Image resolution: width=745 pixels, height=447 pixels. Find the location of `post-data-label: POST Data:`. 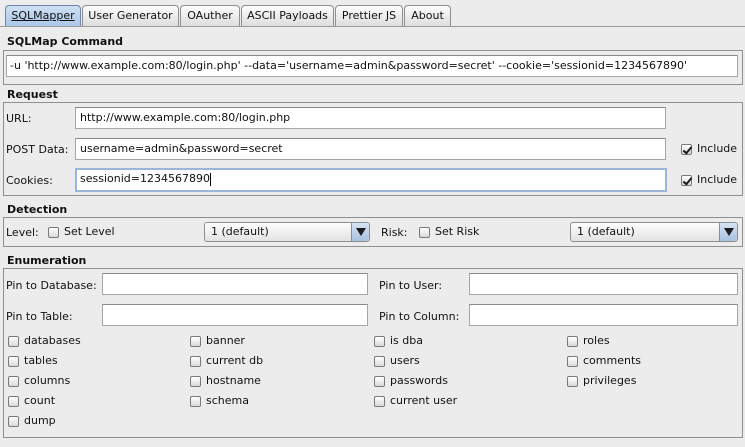

post-data-label: POST Data: is located at coordinates (37, 149).